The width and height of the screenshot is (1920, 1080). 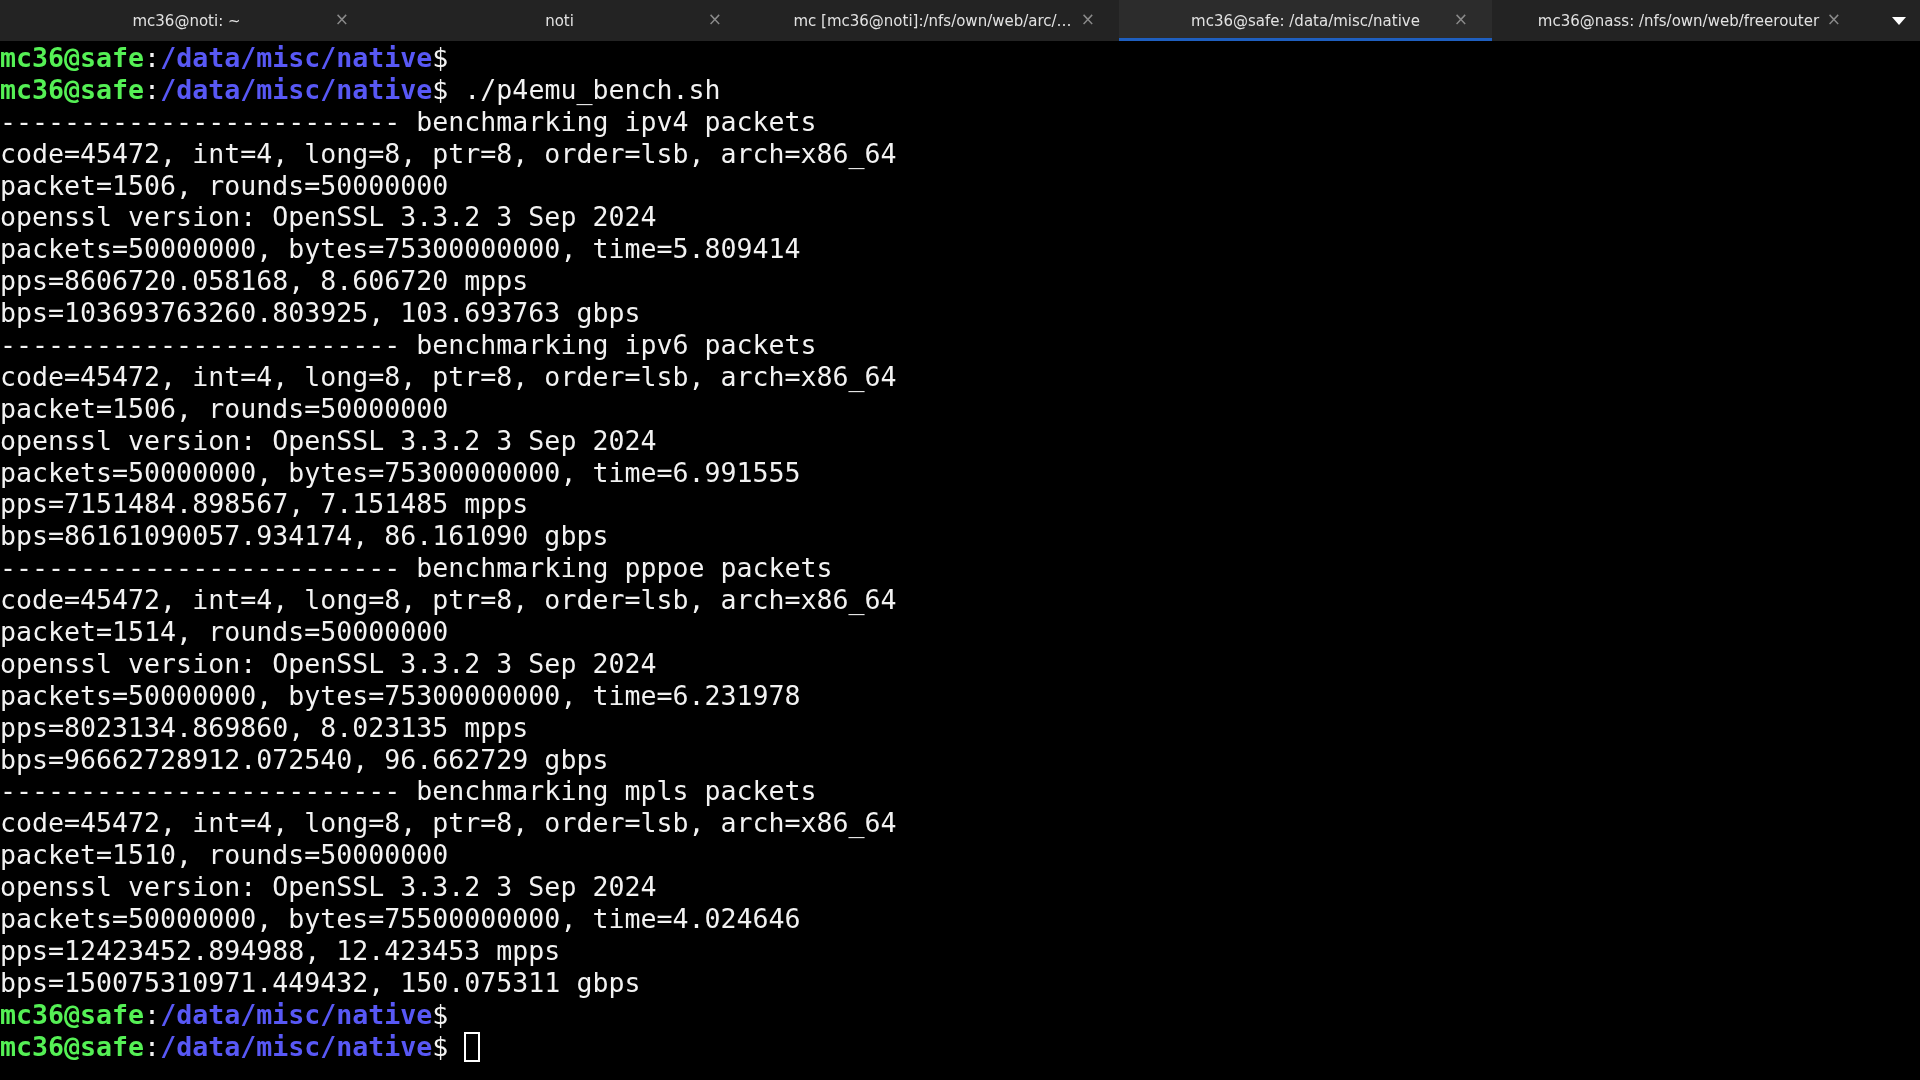 I want to click on terminal-tab: mc36@noti: ~ ×, so click(x=186, y=20).